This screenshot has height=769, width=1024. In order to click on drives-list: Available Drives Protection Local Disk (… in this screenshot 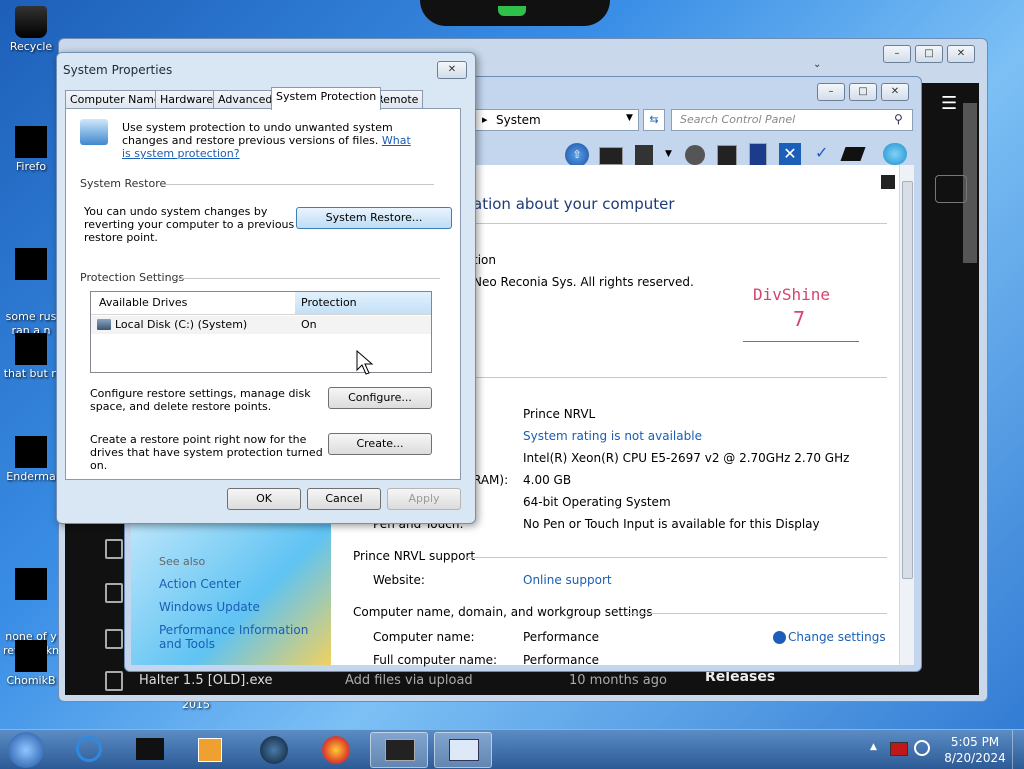, I will do `click(261, 332)`.